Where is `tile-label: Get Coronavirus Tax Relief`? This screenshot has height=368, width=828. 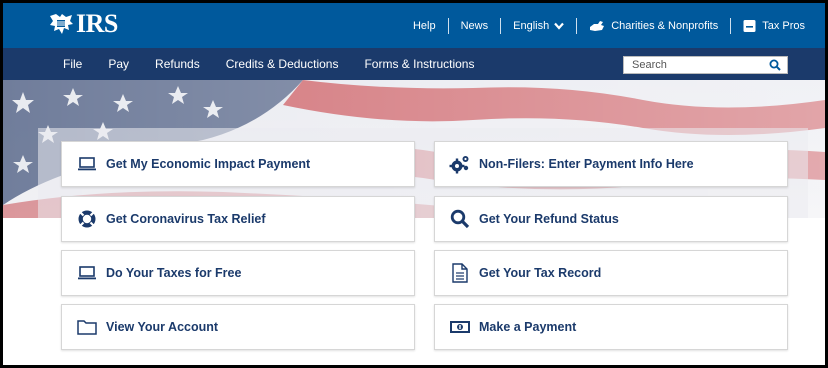 tile-label: Get Coronavirus Tax Relief is located at coordinates (186, 219).